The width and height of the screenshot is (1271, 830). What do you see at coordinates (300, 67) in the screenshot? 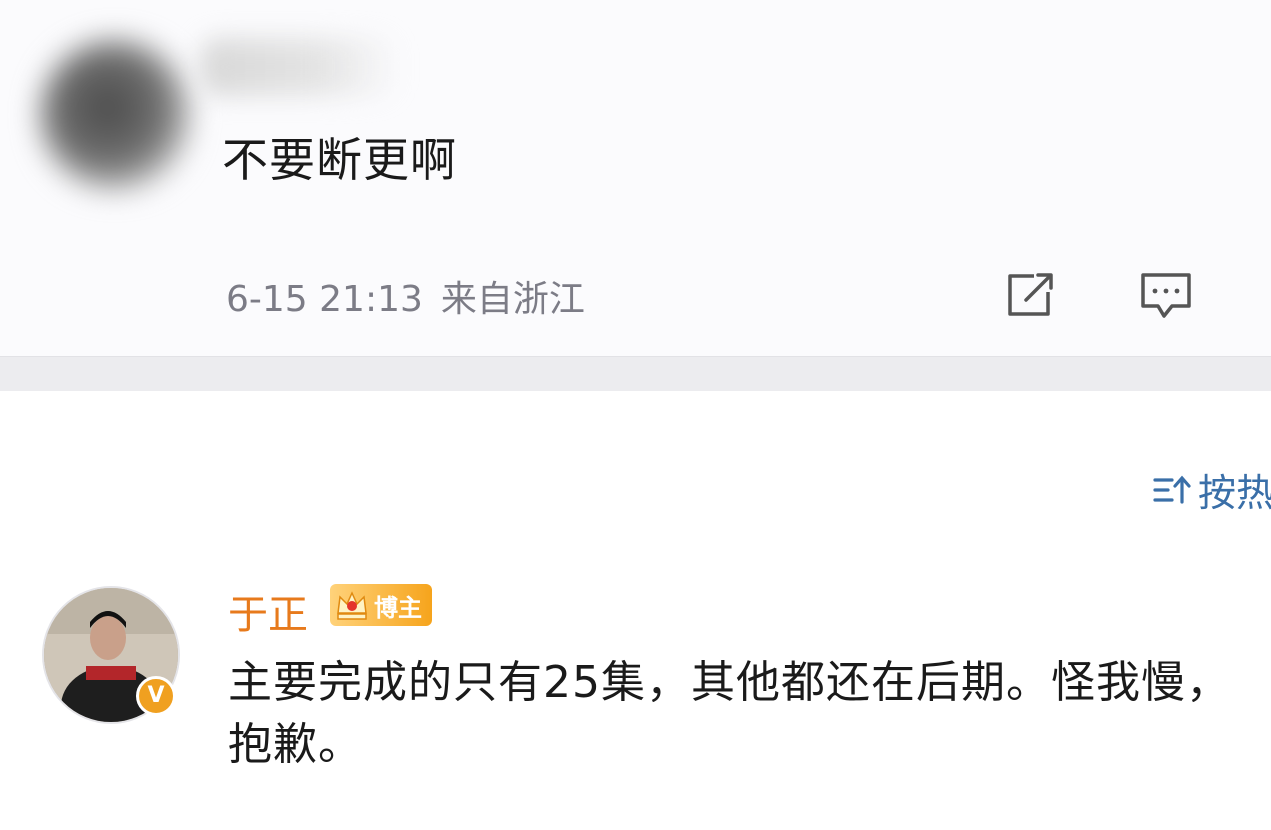
I see `blurred-username` at bounding box center [300, 67].